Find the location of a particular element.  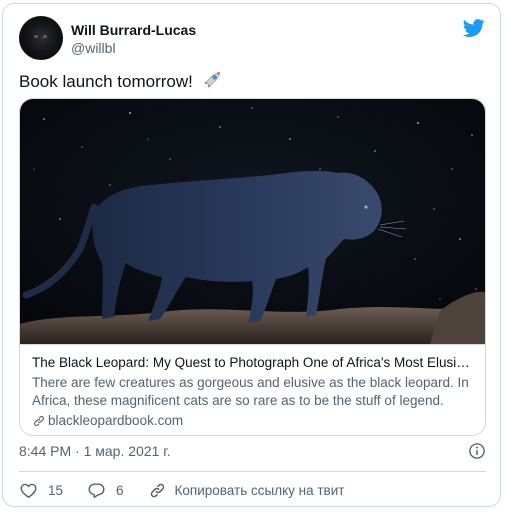

heart-icon is located at coordinates (28, 490).